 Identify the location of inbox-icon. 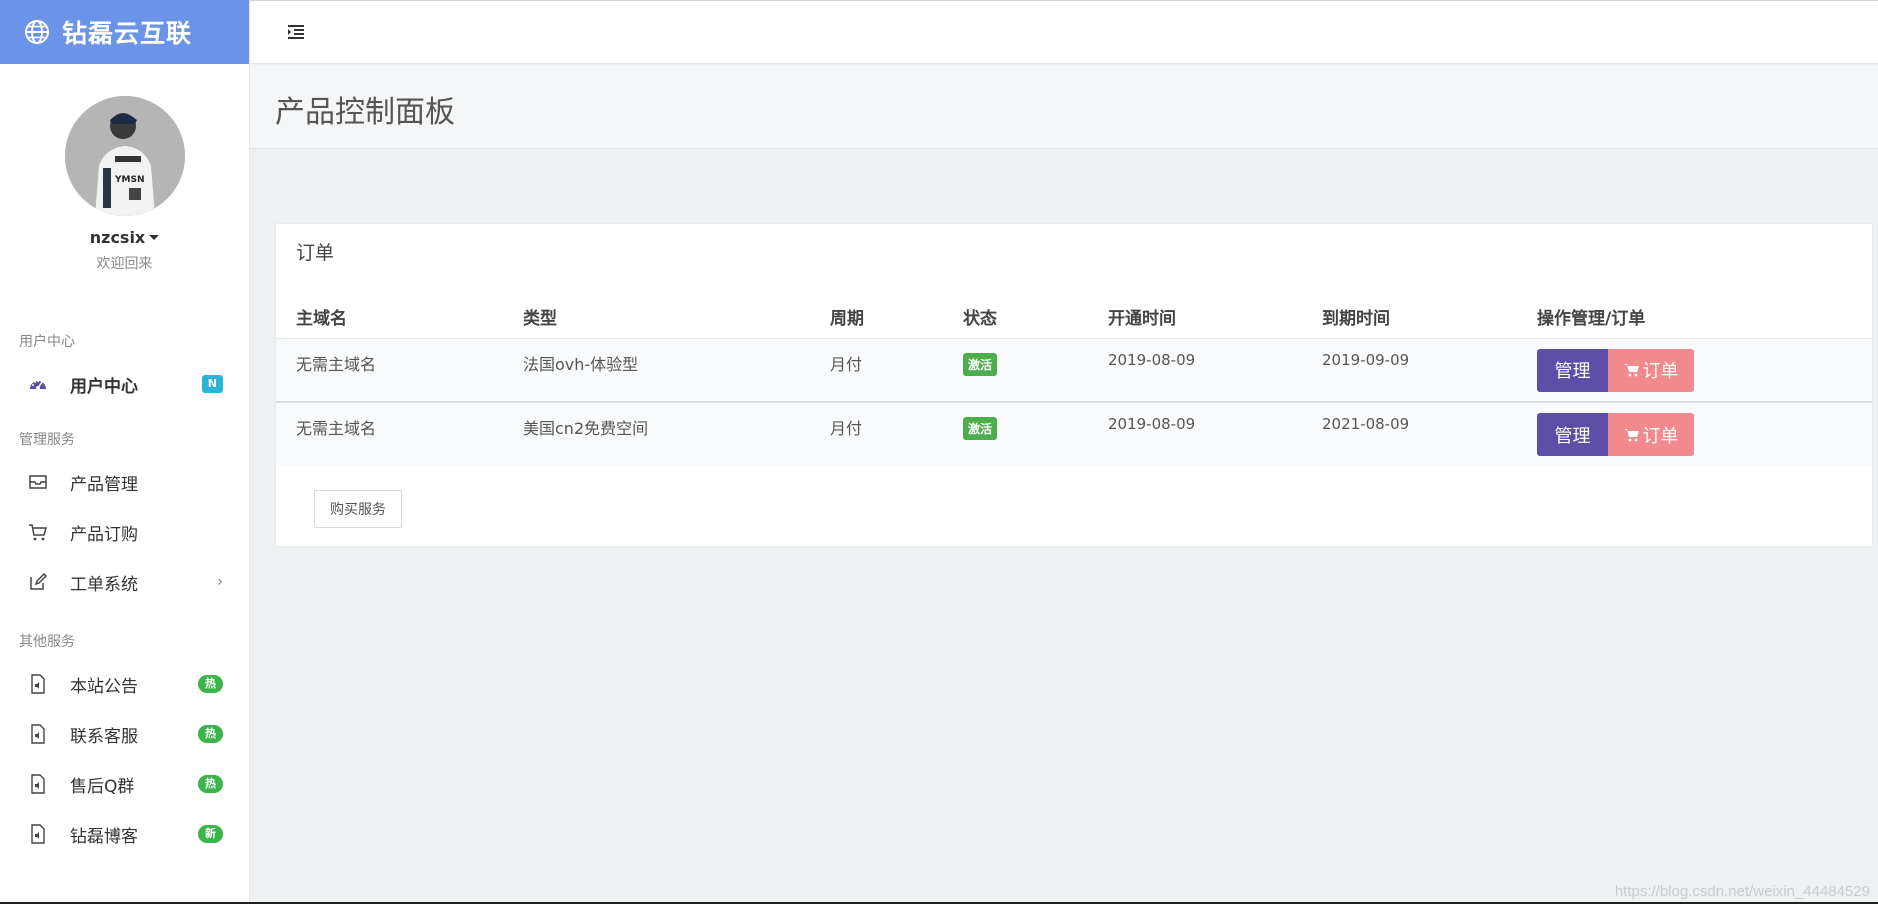
(38, 482).